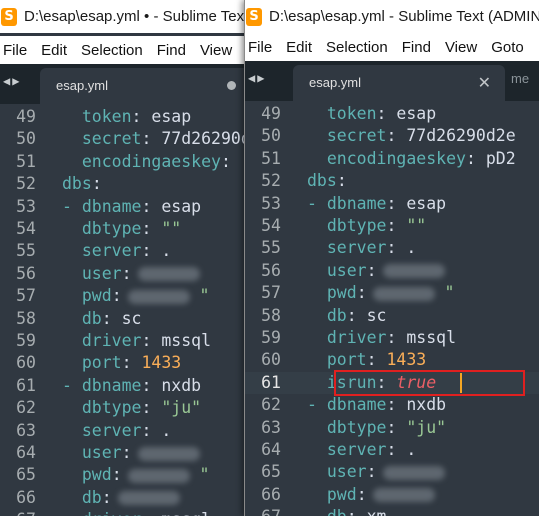 The height and width of the screenshot is (516, 539). Describe the element at coordinates (399, 83) in the screenshot. I see `tab-esap-yml: esap.yml ✕` at that location.